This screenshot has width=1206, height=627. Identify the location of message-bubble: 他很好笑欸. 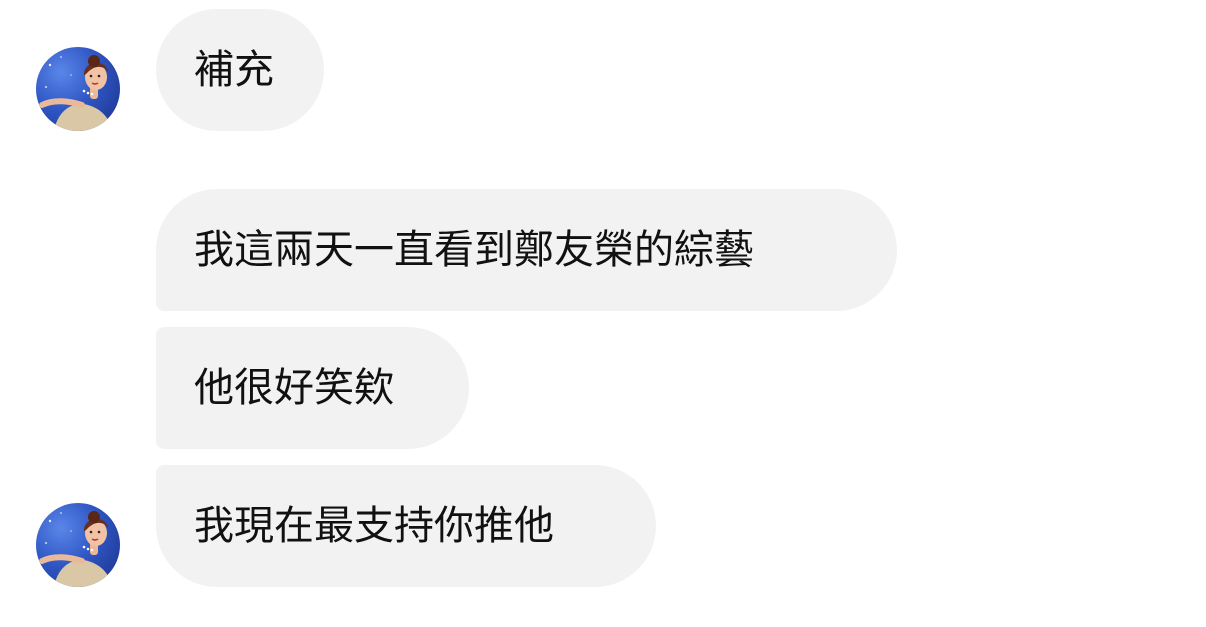
(312, 388).